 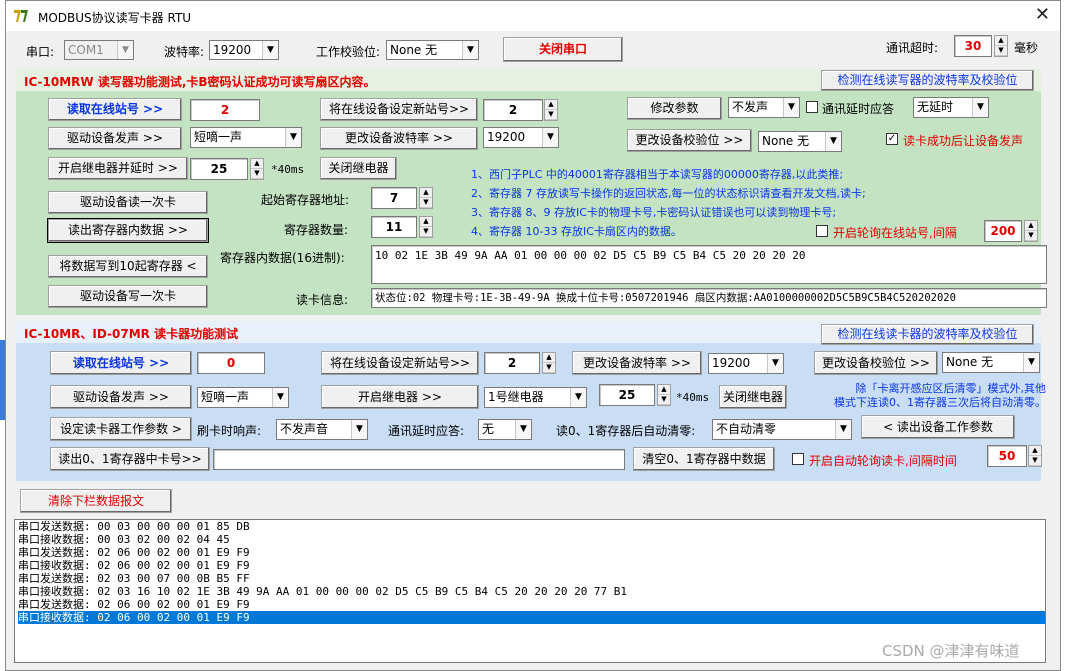 I want to click on reader-station-field: 0, so click(x=231, y=363).